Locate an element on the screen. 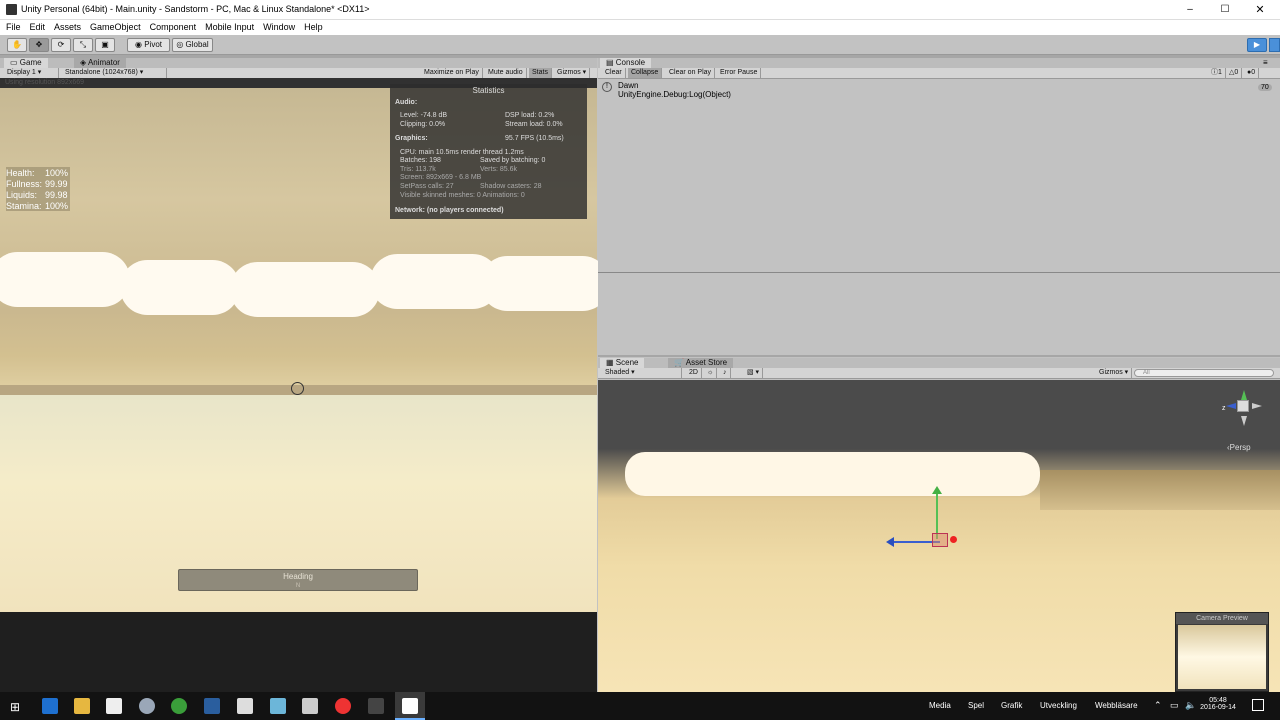 The width and height of the screenshot is (1280, 720). arrow-left-icon is located at coordinates (890, 542).